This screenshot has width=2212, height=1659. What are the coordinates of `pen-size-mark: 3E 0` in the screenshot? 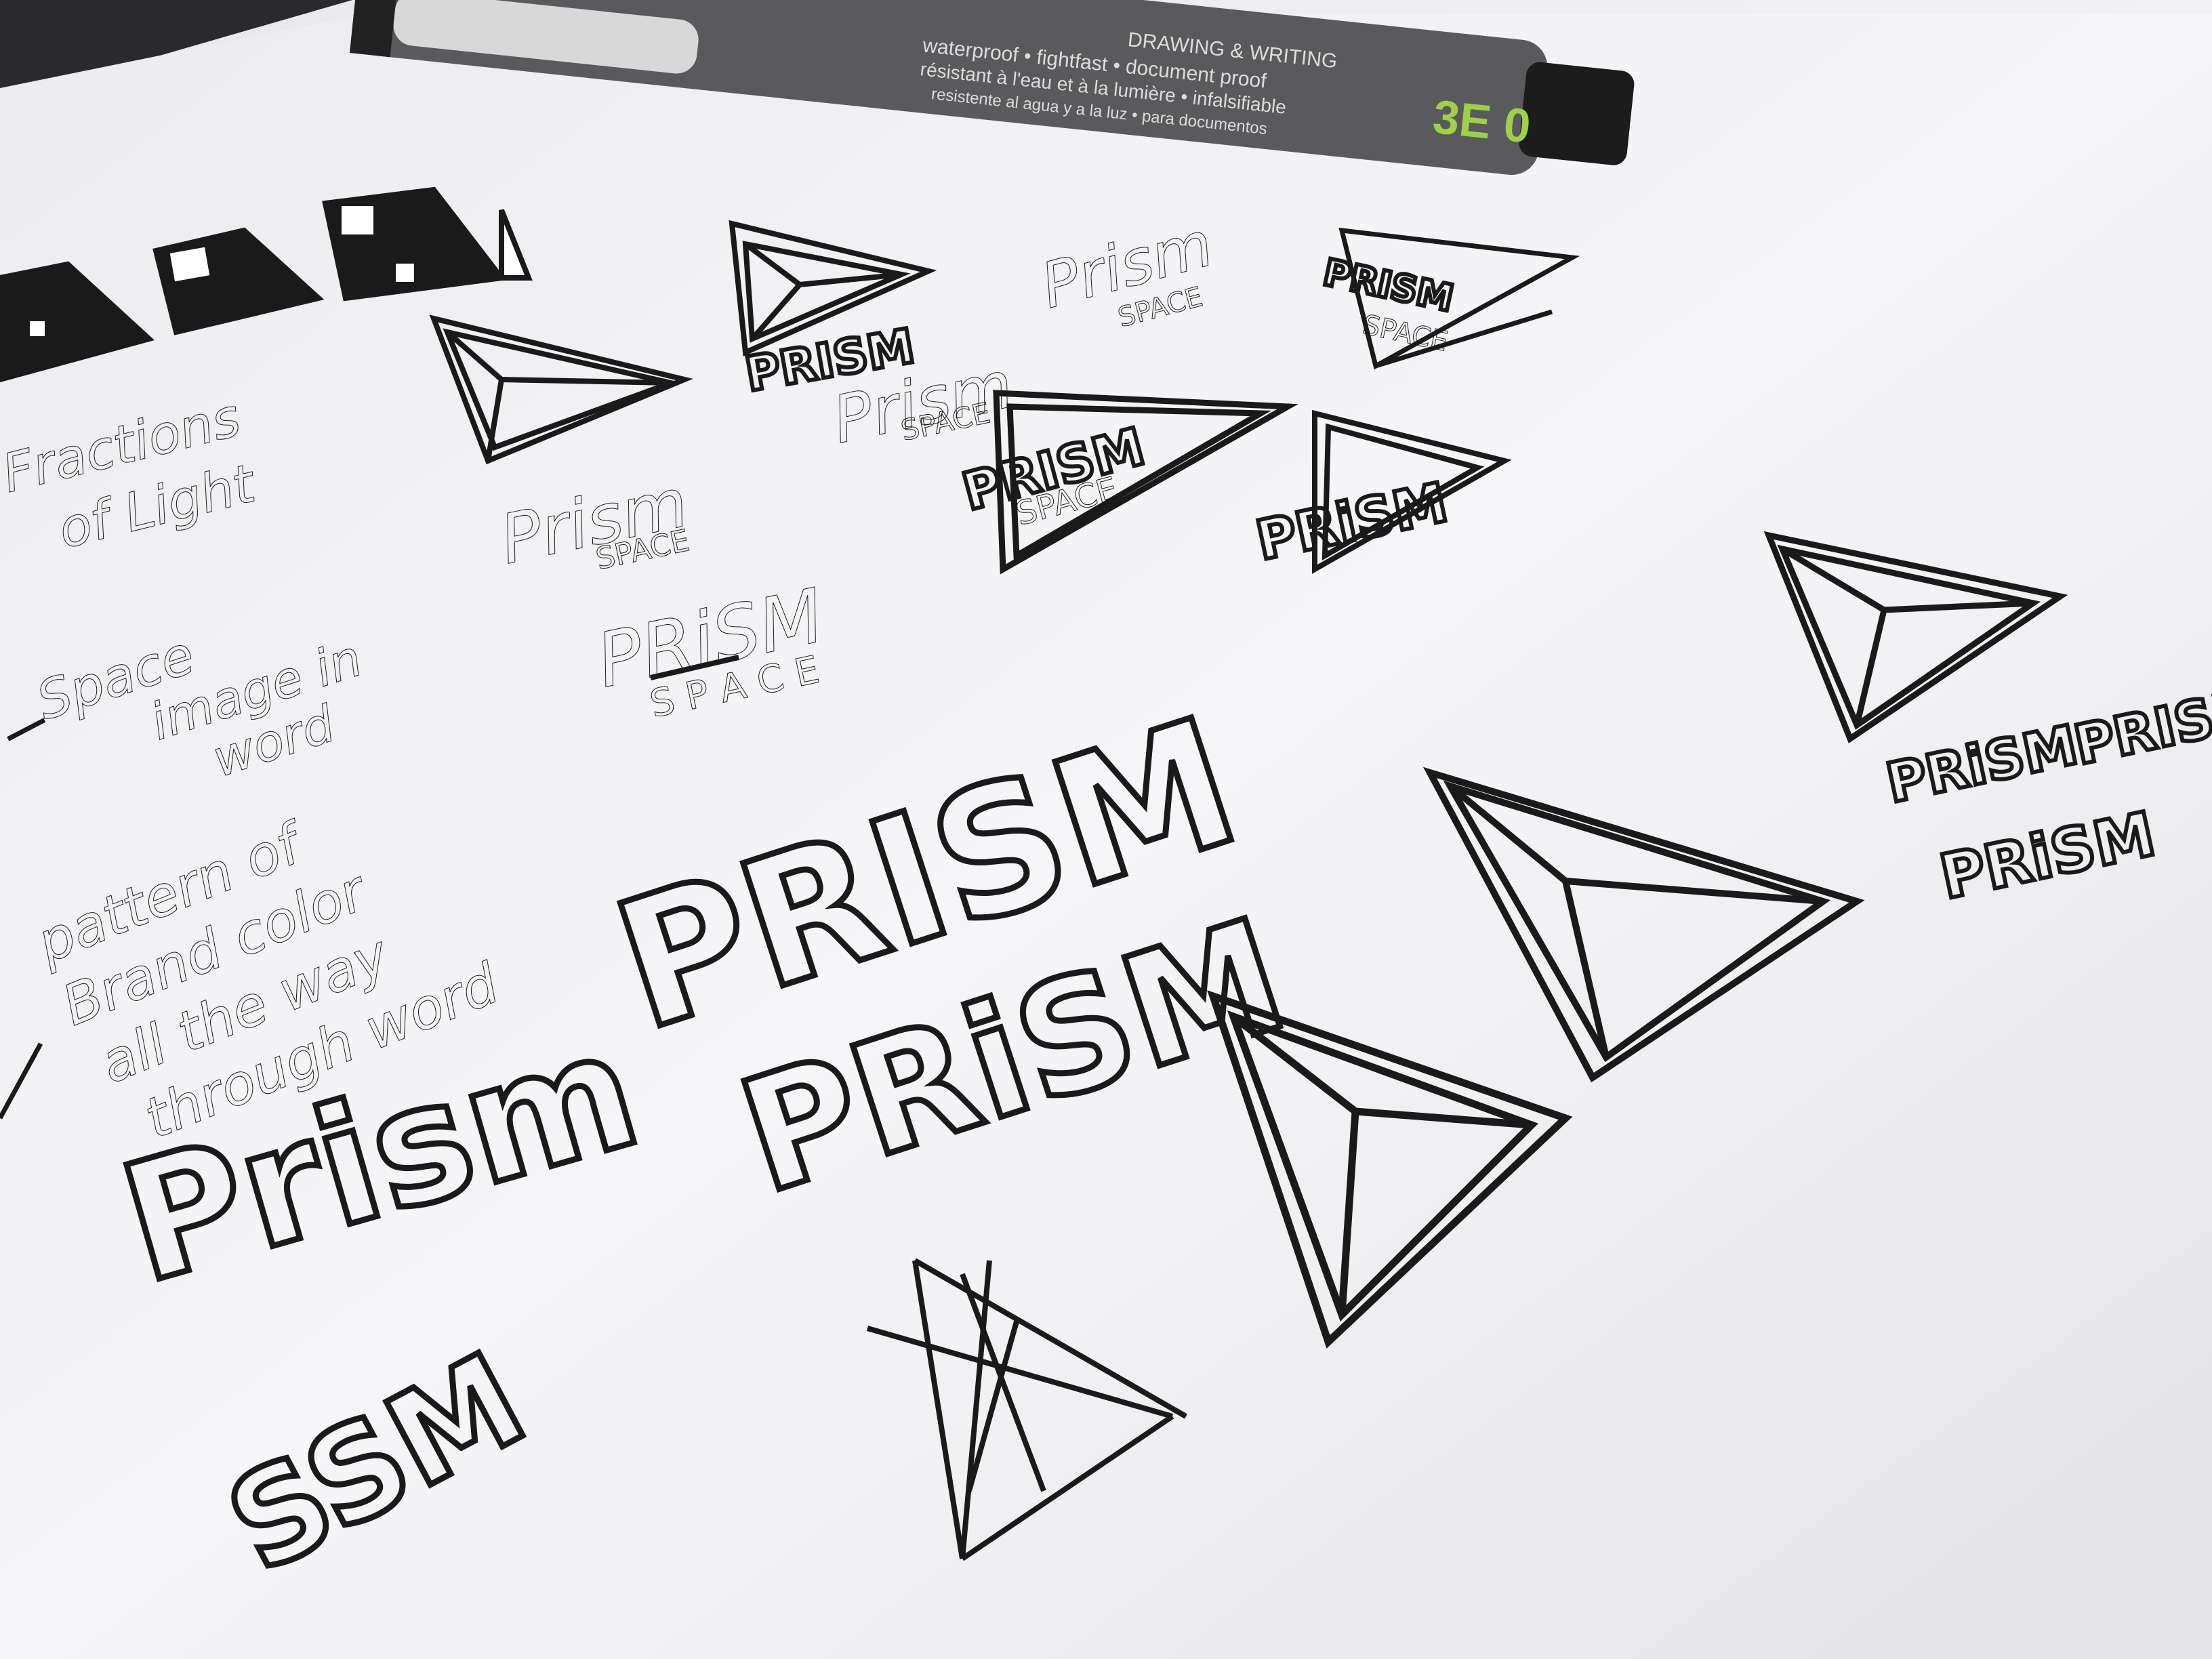 It's located at (1482, 121).